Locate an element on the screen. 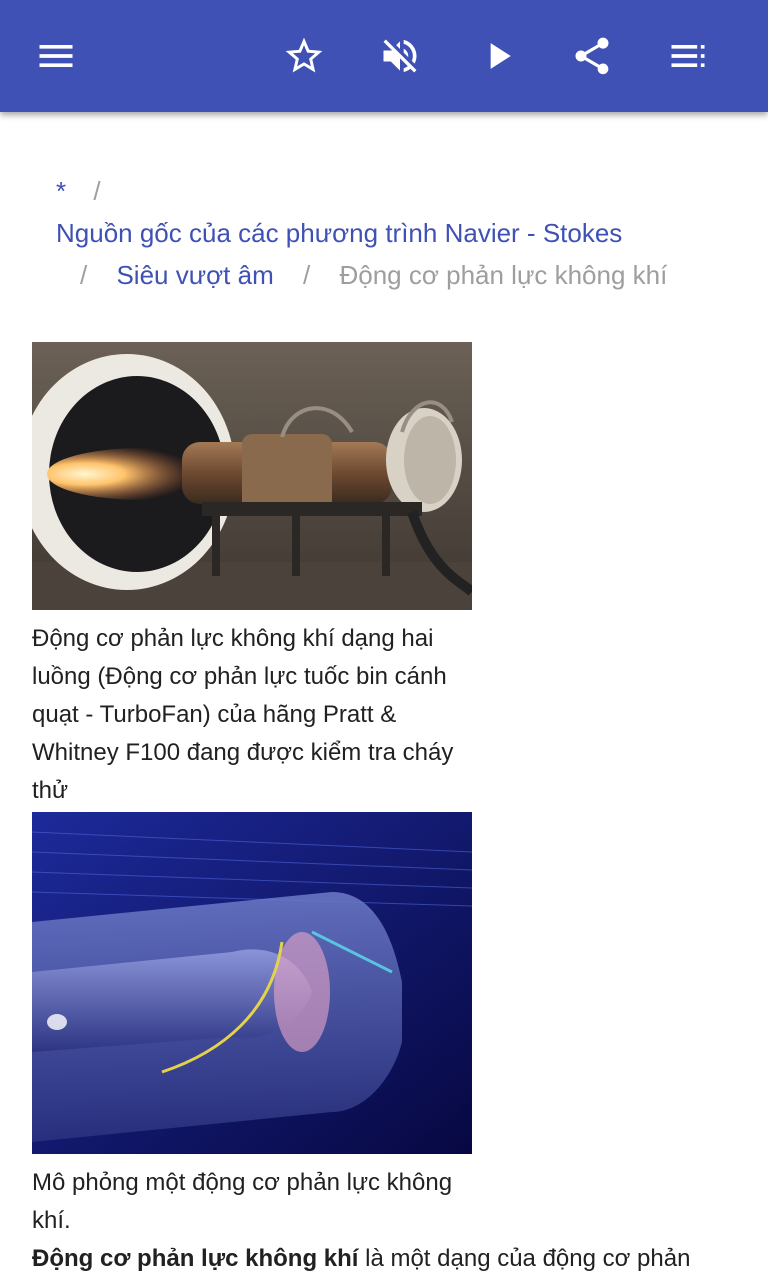 The height and width of the screenshot is (1280, 768). favorite-button is located at coordinates (304, 56).